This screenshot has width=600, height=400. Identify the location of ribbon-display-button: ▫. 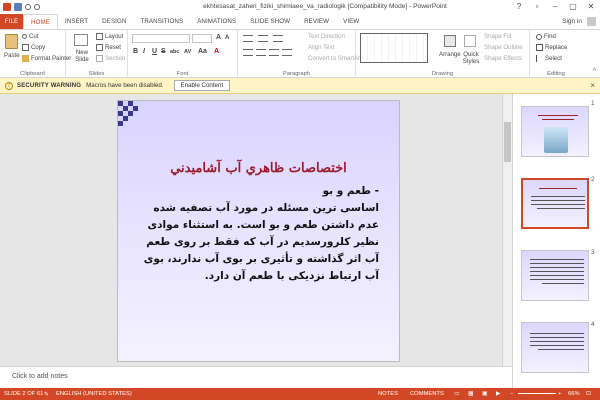
(537, 7).